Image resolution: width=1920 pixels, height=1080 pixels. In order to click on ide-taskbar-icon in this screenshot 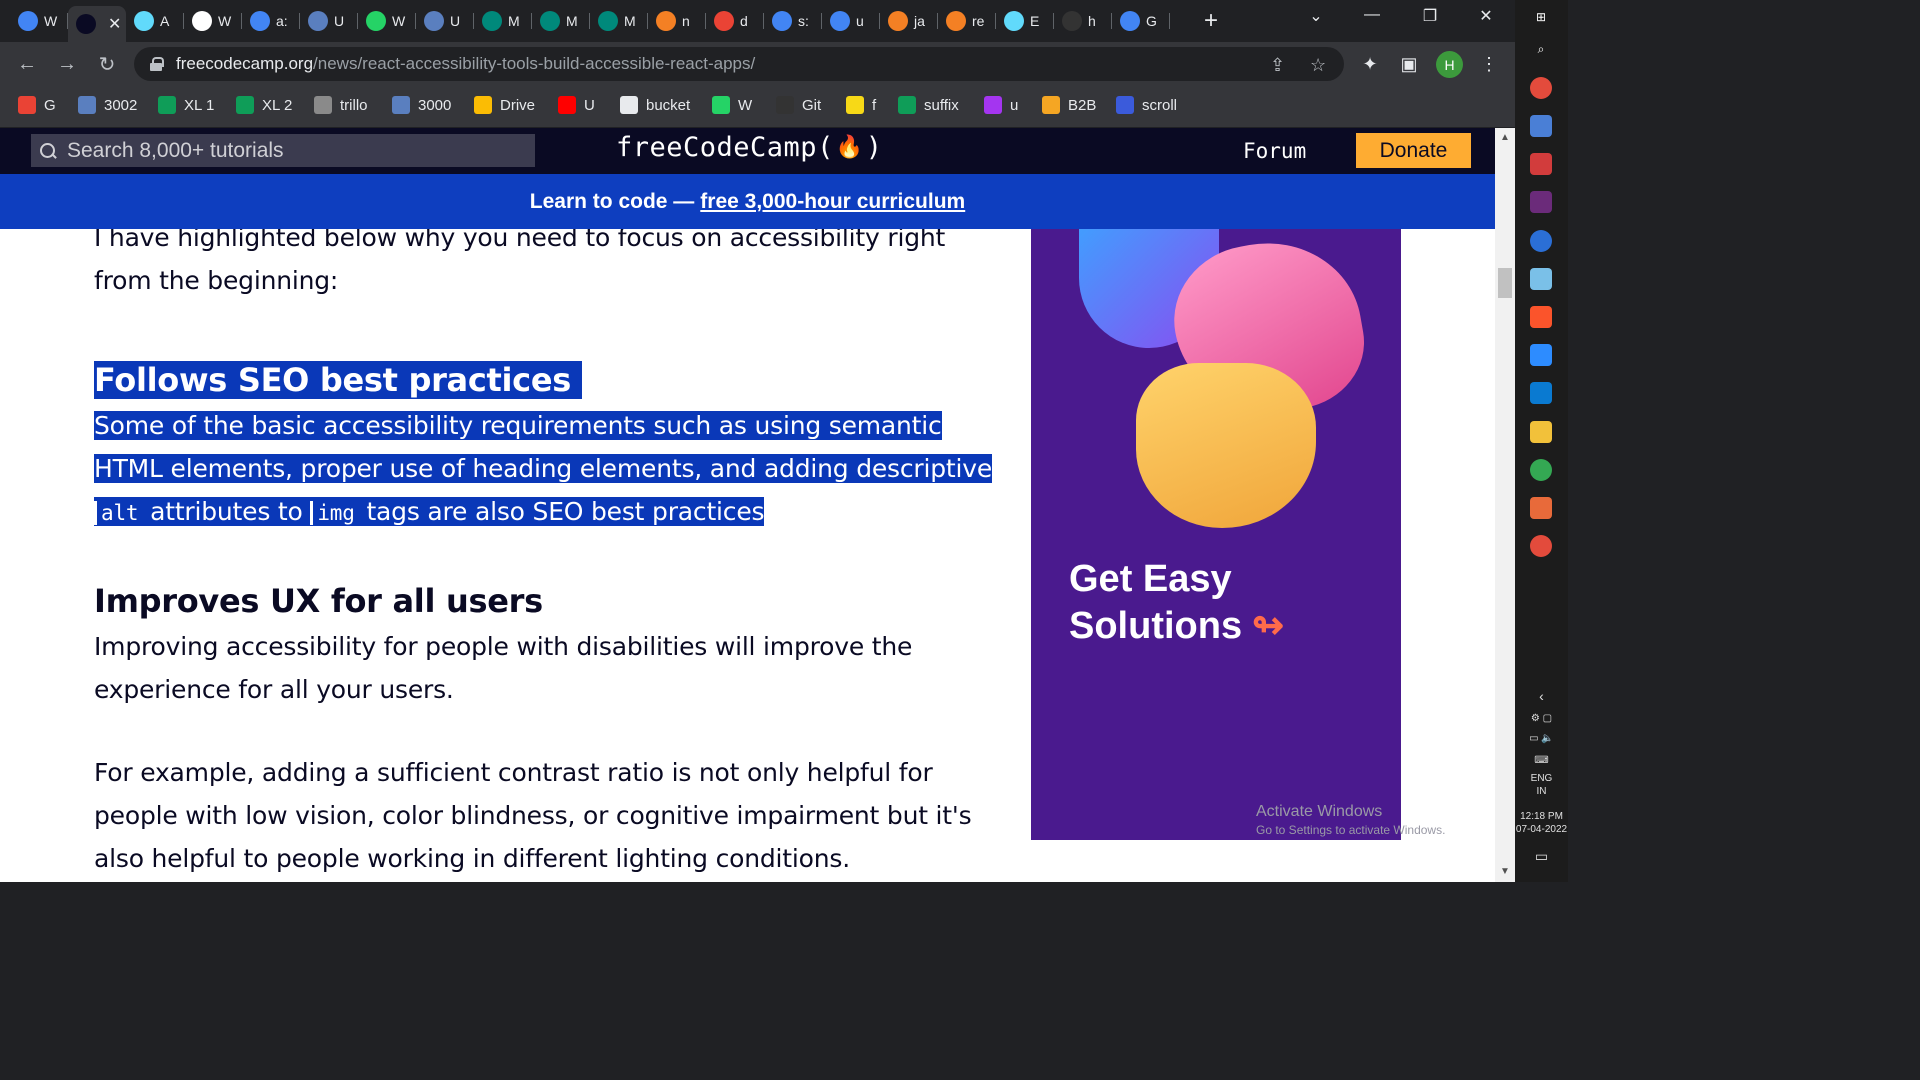, I will do `click(1541, 202)`.